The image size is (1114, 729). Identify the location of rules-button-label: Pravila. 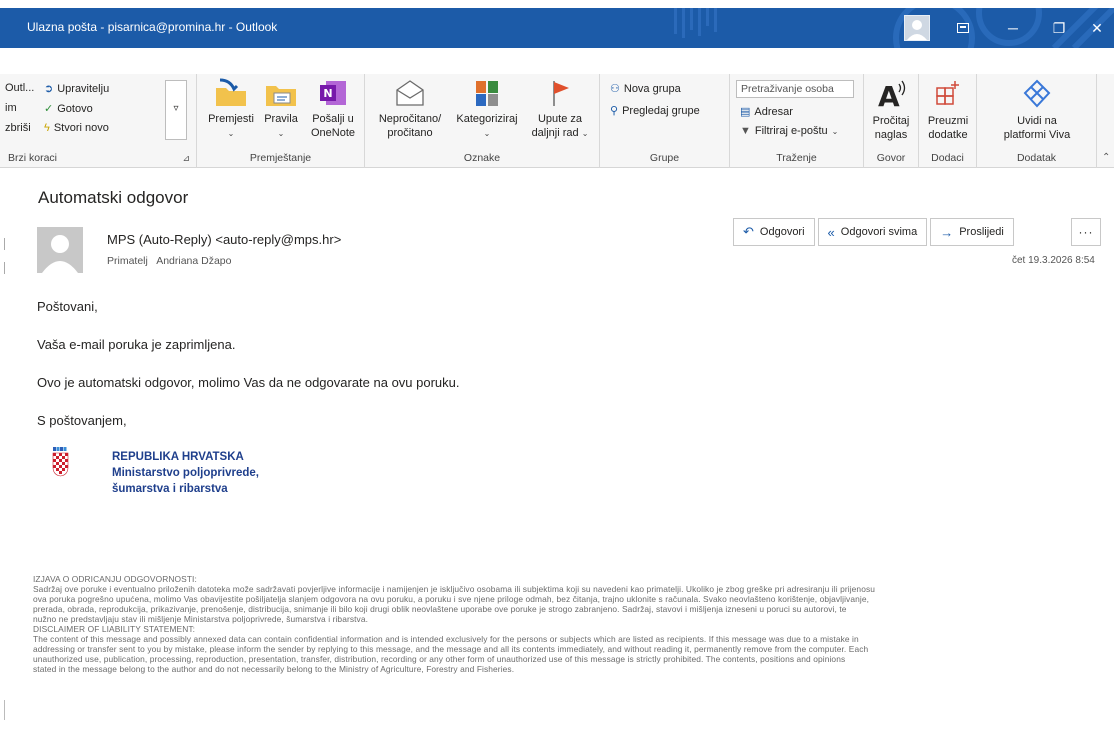
(281, 119).